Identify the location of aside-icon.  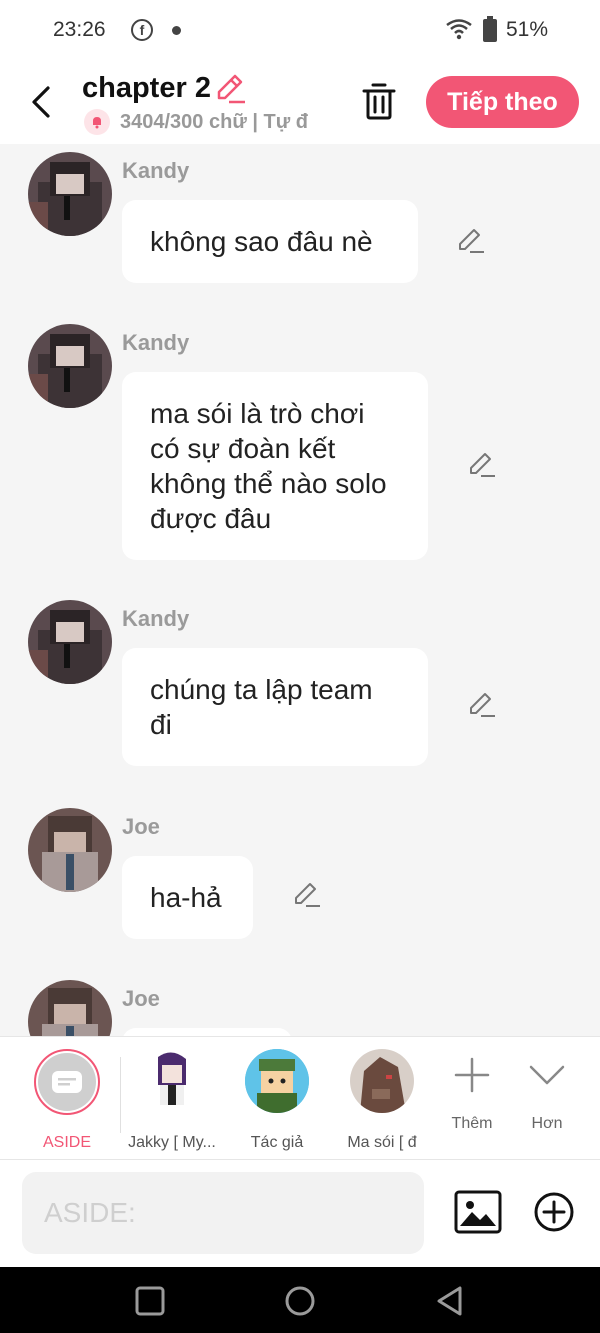
(67, 1082).